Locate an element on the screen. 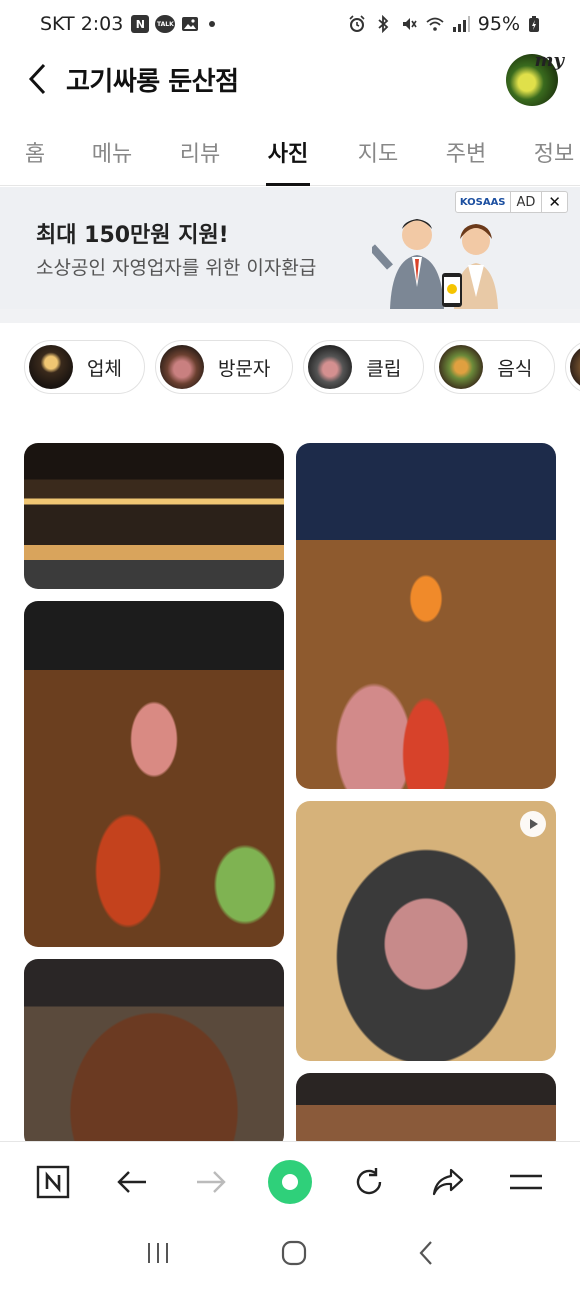 The image size is (580, 1289). home-button is located at coordinates (294, 1255).